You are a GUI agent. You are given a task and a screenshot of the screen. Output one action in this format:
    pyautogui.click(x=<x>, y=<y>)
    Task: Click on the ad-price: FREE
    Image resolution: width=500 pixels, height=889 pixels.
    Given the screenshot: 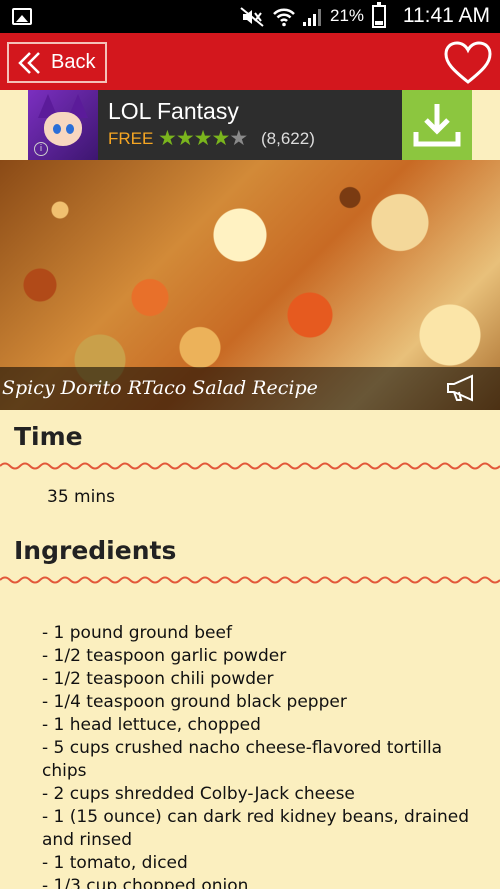 What is the action you would take?
    pyautogui.click(x=131, y=138)
    